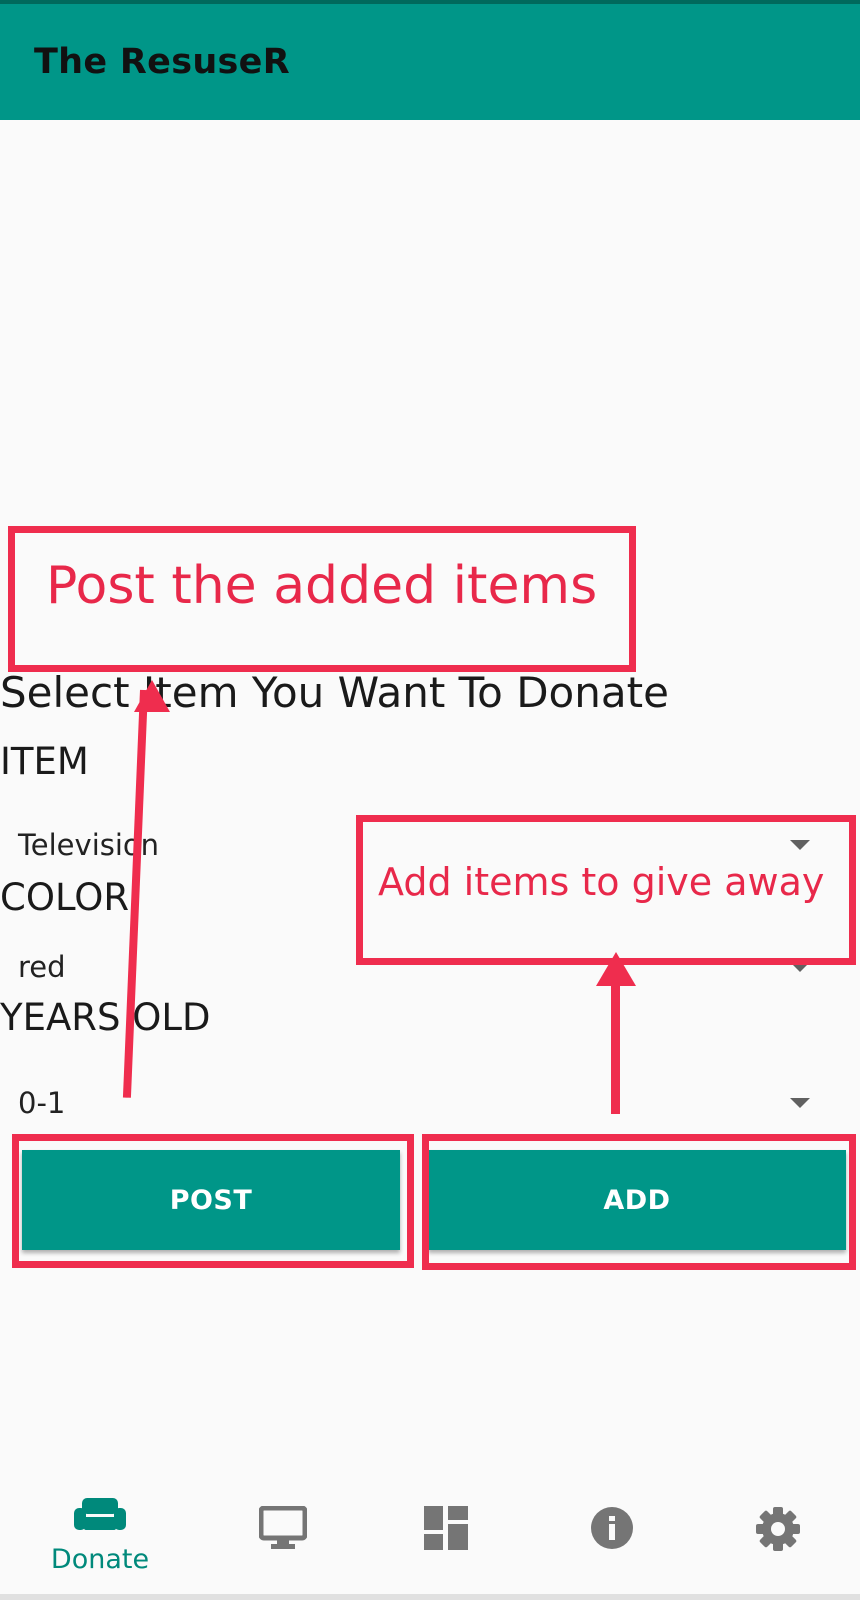 This screenshot has width=860, height=1600. Describe the element at coordinates (100, 1534) in the screenshot. I see `nav-item-donate: Donate` at that location.